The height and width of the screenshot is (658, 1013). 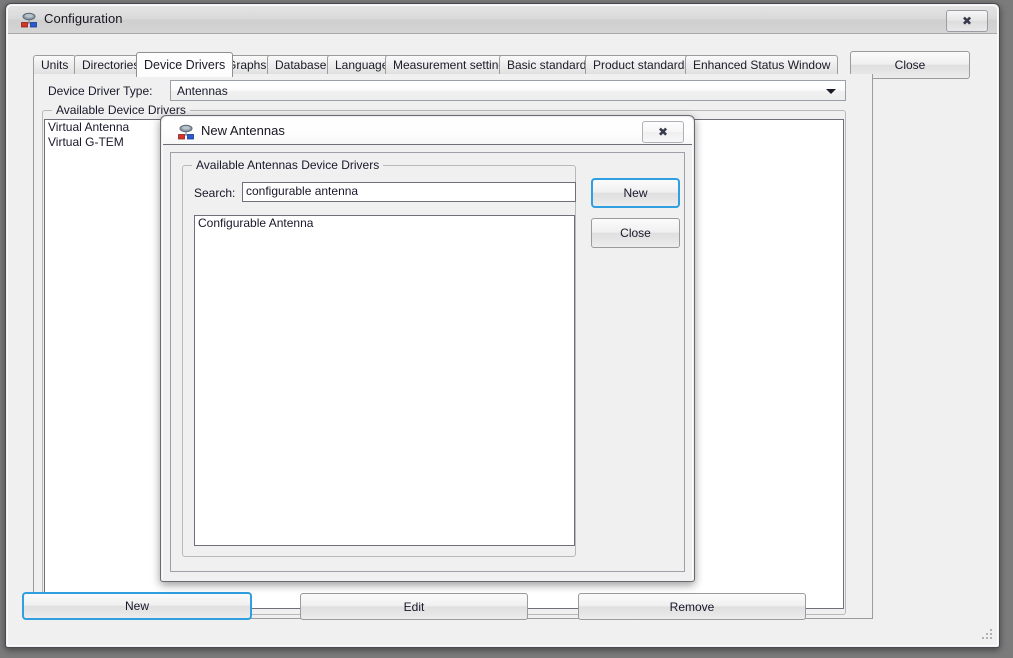 I want to click on dialog-new-button: New, so click(x=635, y=193).